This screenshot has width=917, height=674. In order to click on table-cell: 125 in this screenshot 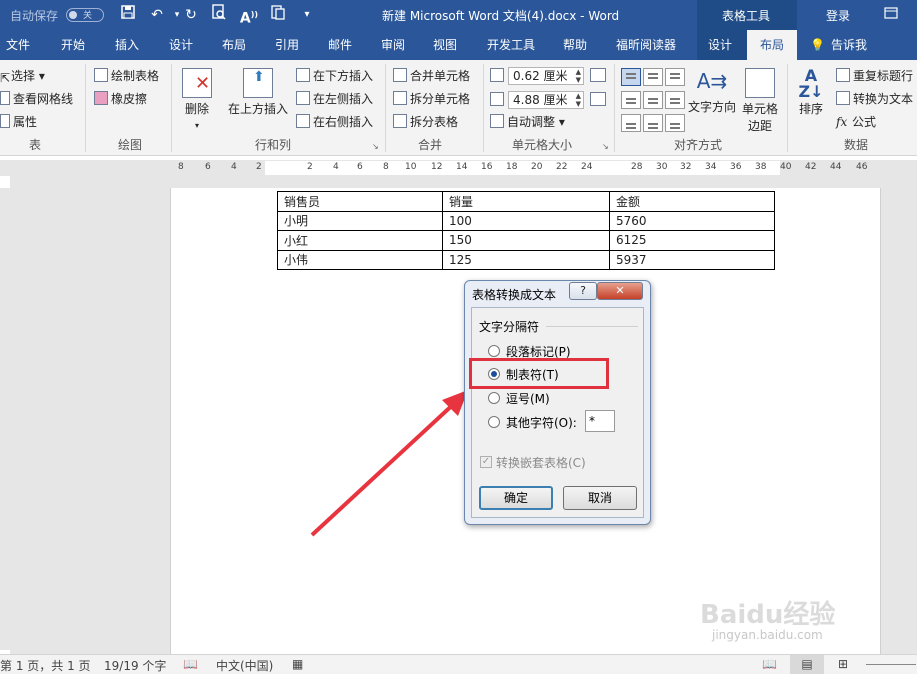, I will do `click(526, 259)`.